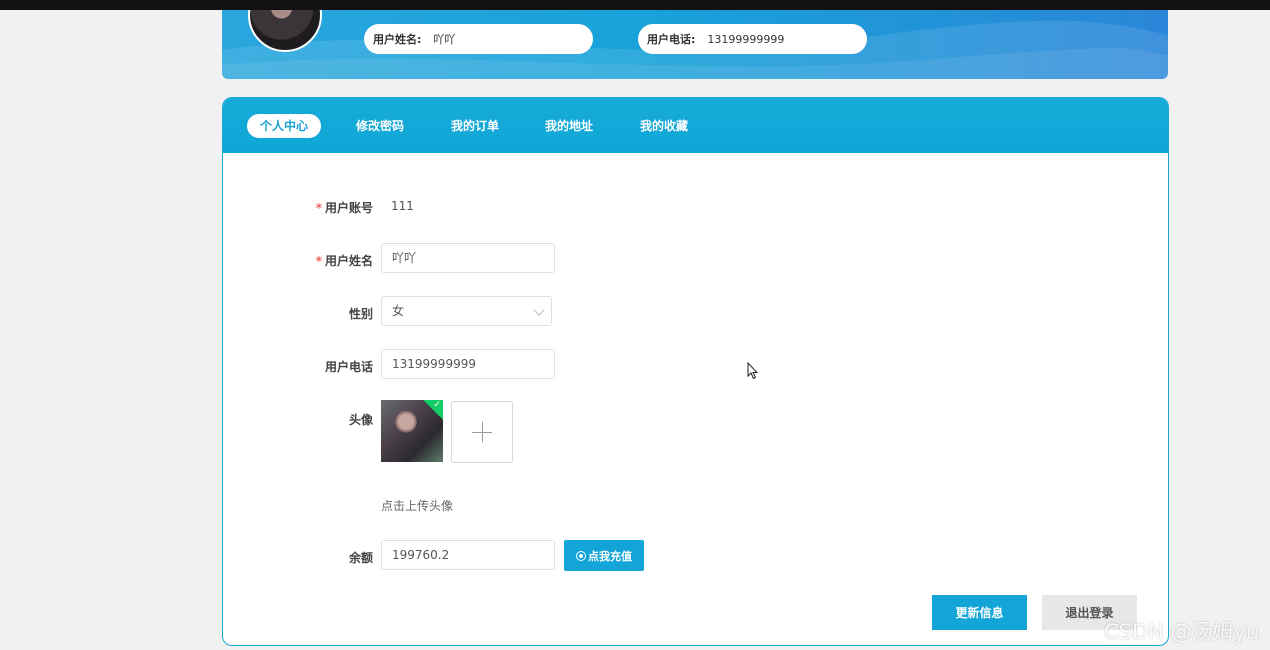 The height and width of the screenshot is (650, 1270). Describe the element at coordinates (610, 556) in the screenshot. I see `recharge-label: 点我充值` at that location.